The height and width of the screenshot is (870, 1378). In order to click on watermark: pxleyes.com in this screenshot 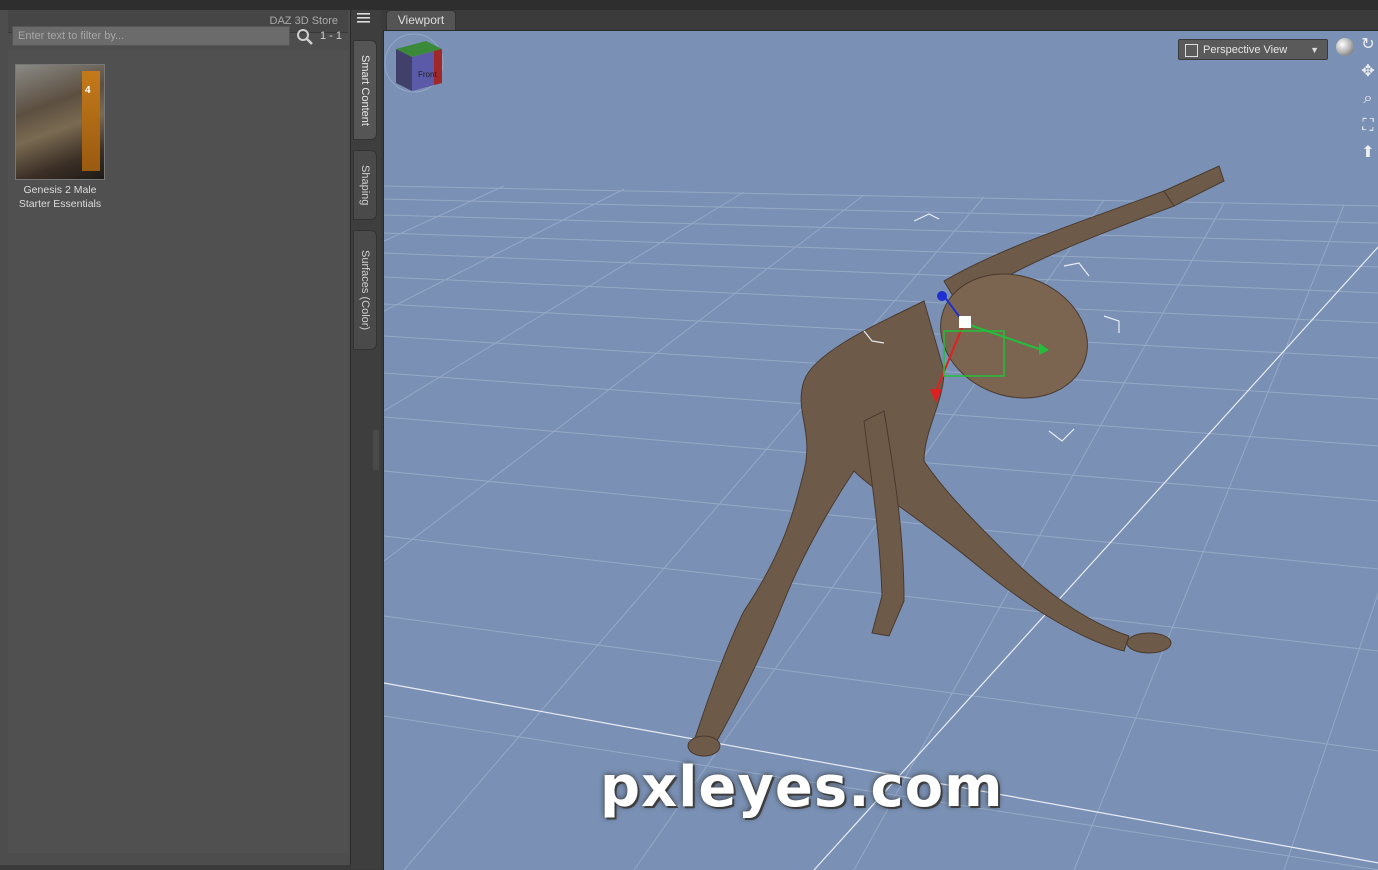, I will do `click(802, 787)`.